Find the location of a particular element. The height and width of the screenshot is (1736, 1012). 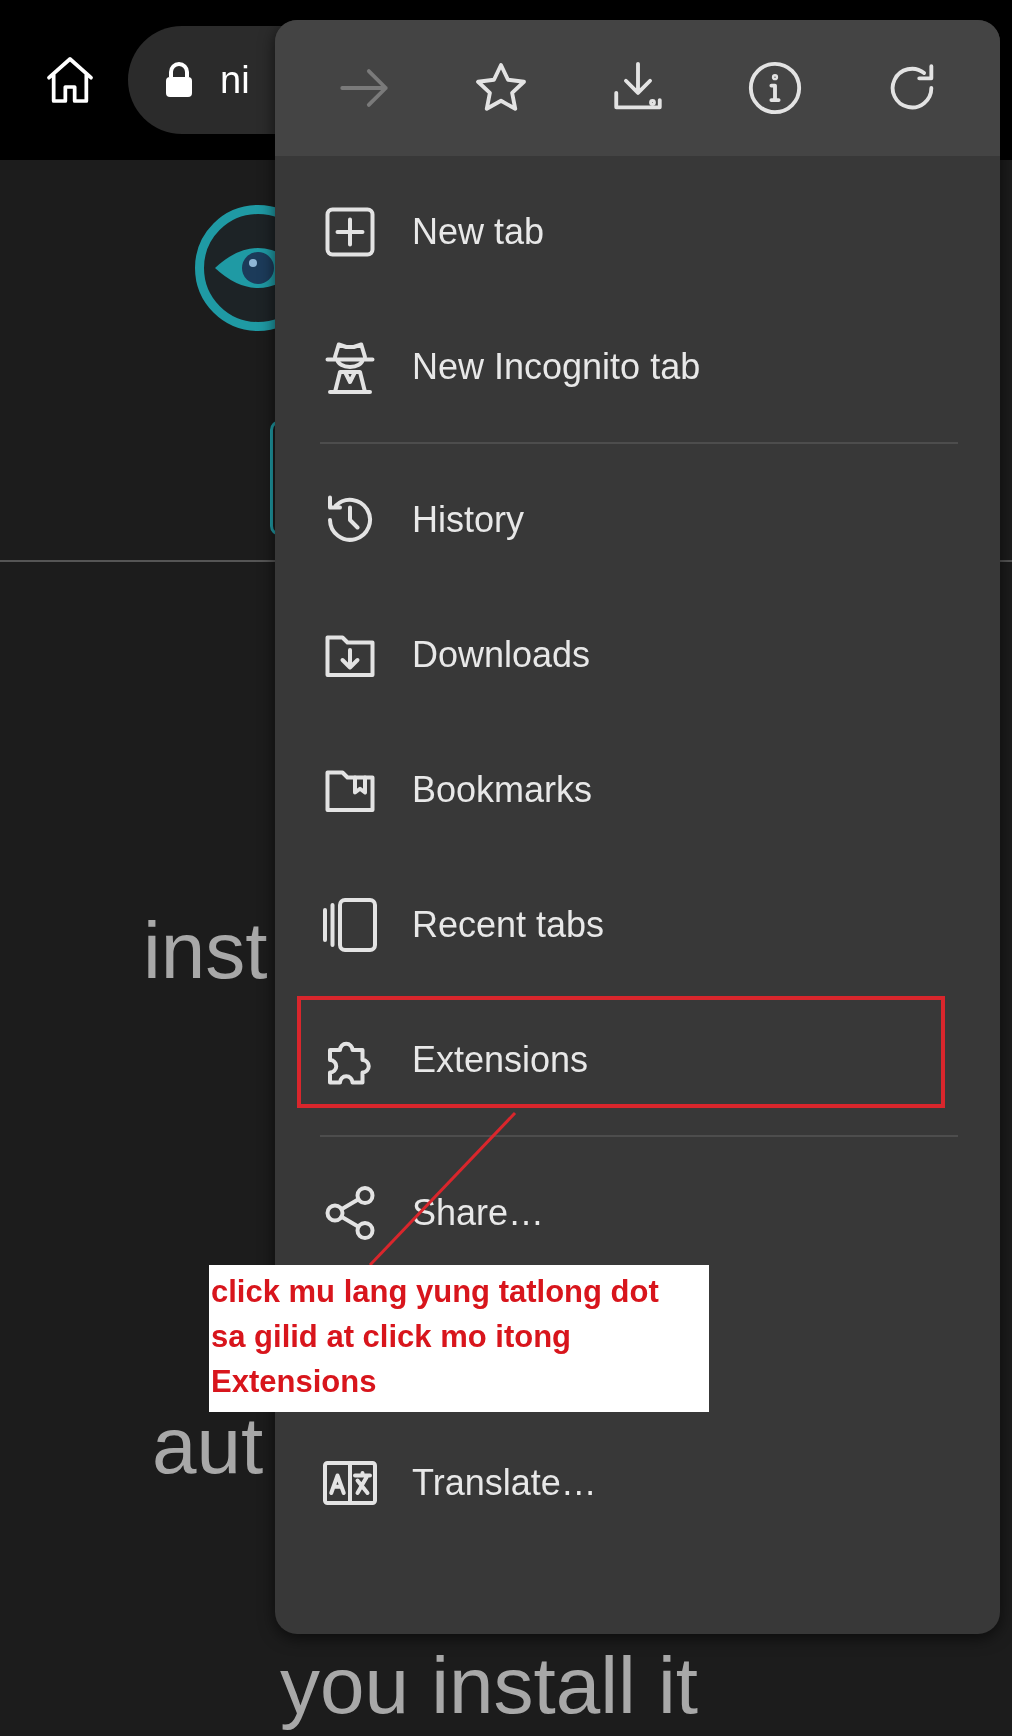

menu-item: Bookmarks is located at coordinates (637, 789).